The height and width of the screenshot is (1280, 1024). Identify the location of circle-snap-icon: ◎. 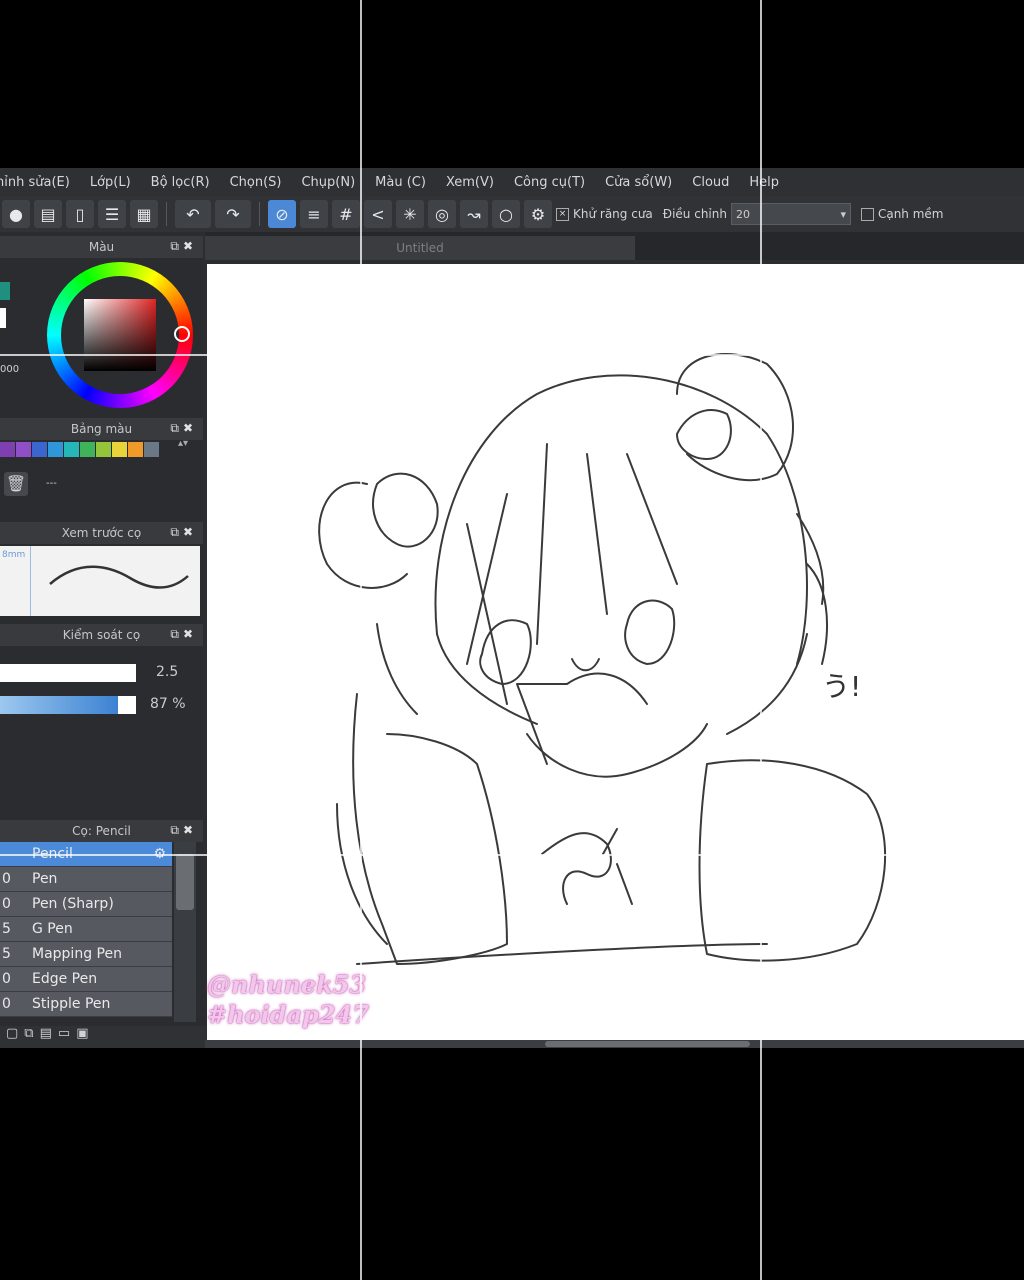
(442, 214).